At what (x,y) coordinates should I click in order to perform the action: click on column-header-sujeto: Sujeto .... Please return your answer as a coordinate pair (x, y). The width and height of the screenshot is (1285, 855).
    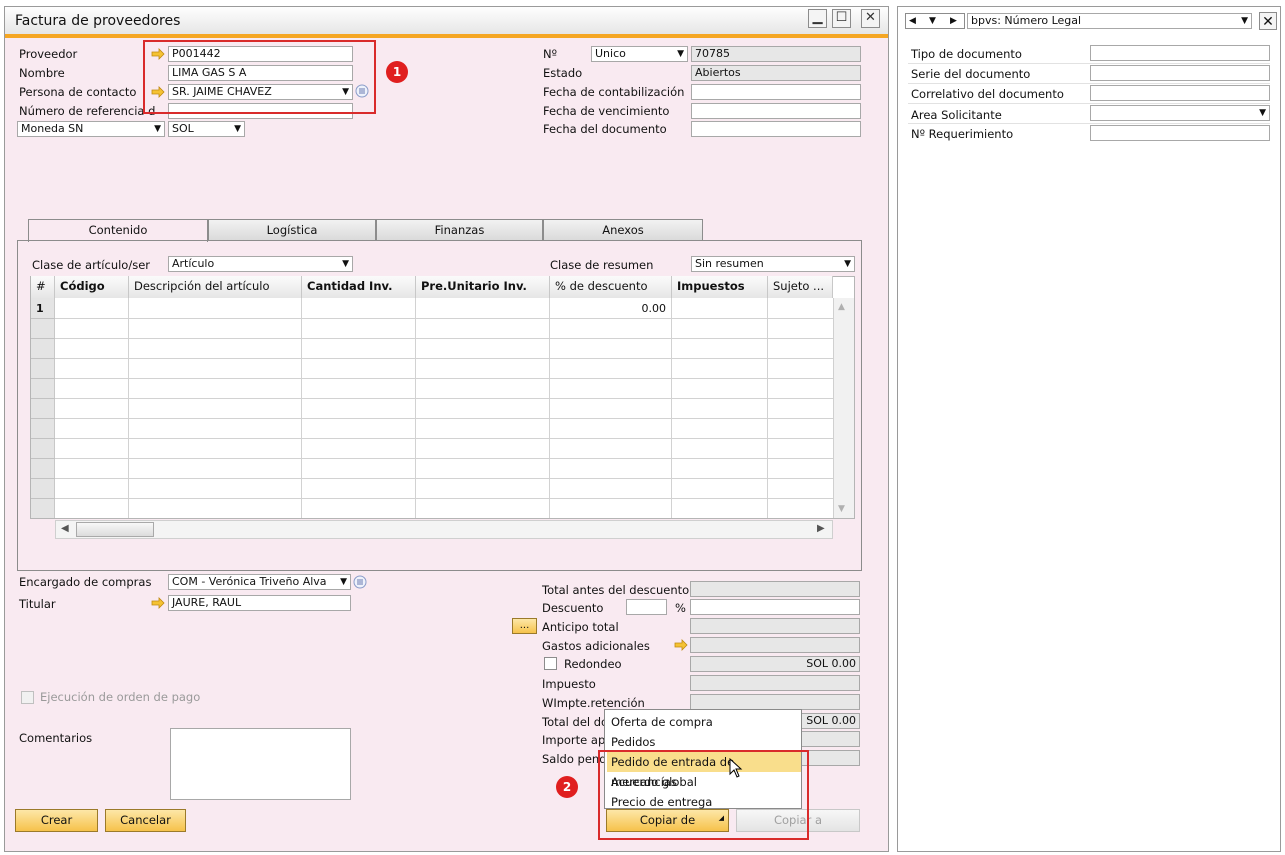
    Looking at the image, I should click on (800, 287).